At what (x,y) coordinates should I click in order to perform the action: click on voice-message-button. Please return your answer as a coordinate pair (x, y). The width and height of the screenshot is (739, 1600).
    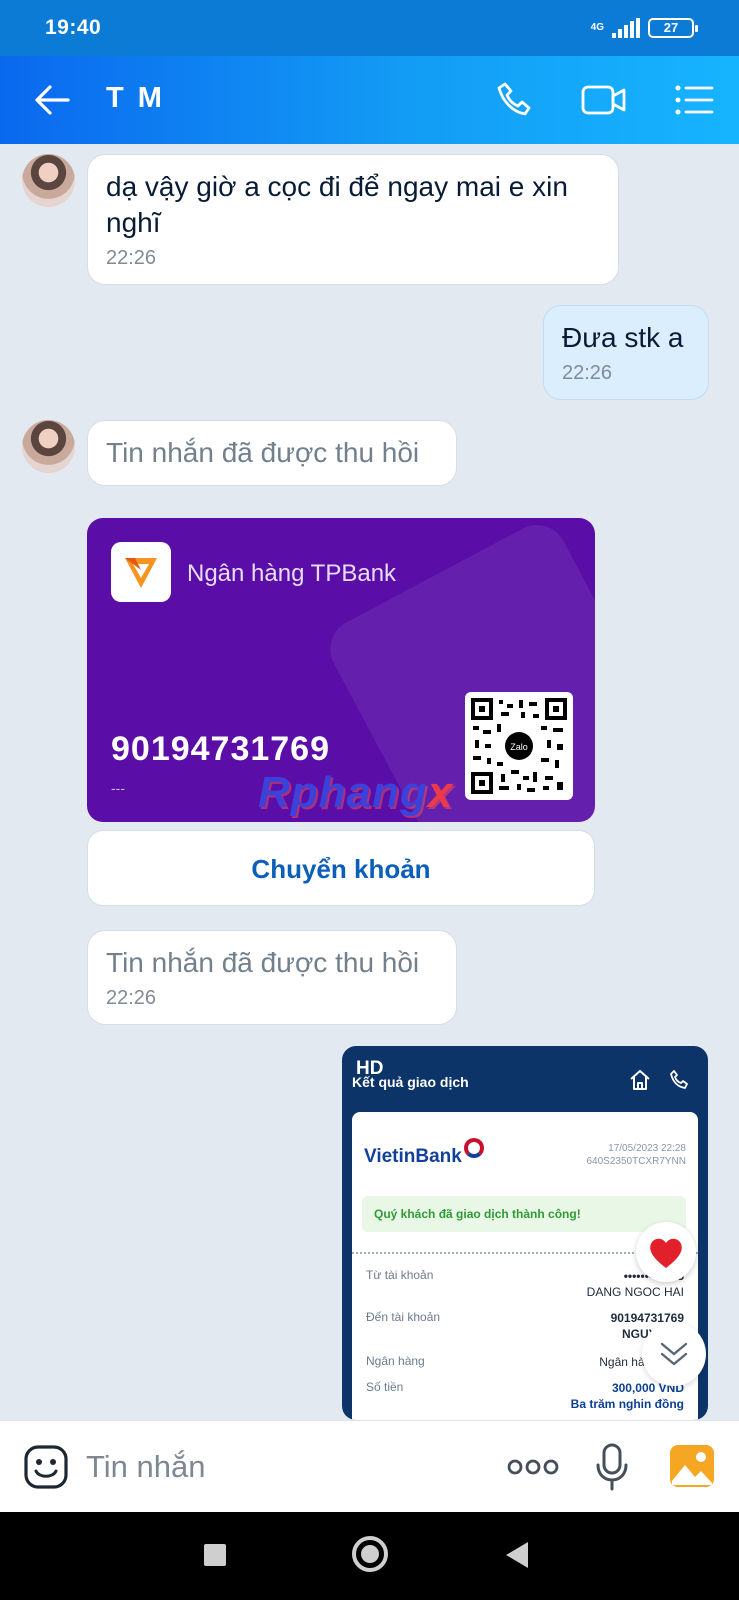
    Looking at the image, I should click on (612, 1467).